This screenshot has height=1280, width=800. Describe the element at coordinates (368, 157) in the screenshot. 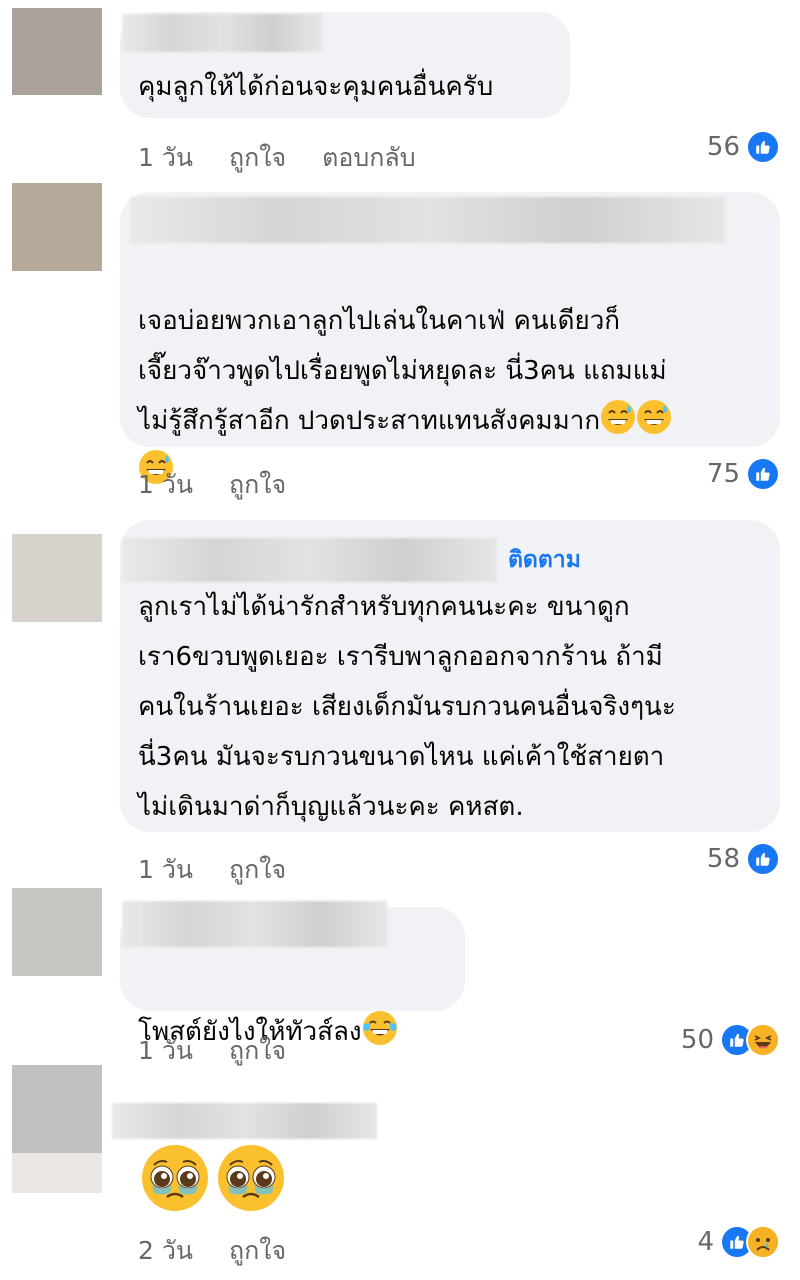

I see `reply-action: ตอบกลับ` at that location.